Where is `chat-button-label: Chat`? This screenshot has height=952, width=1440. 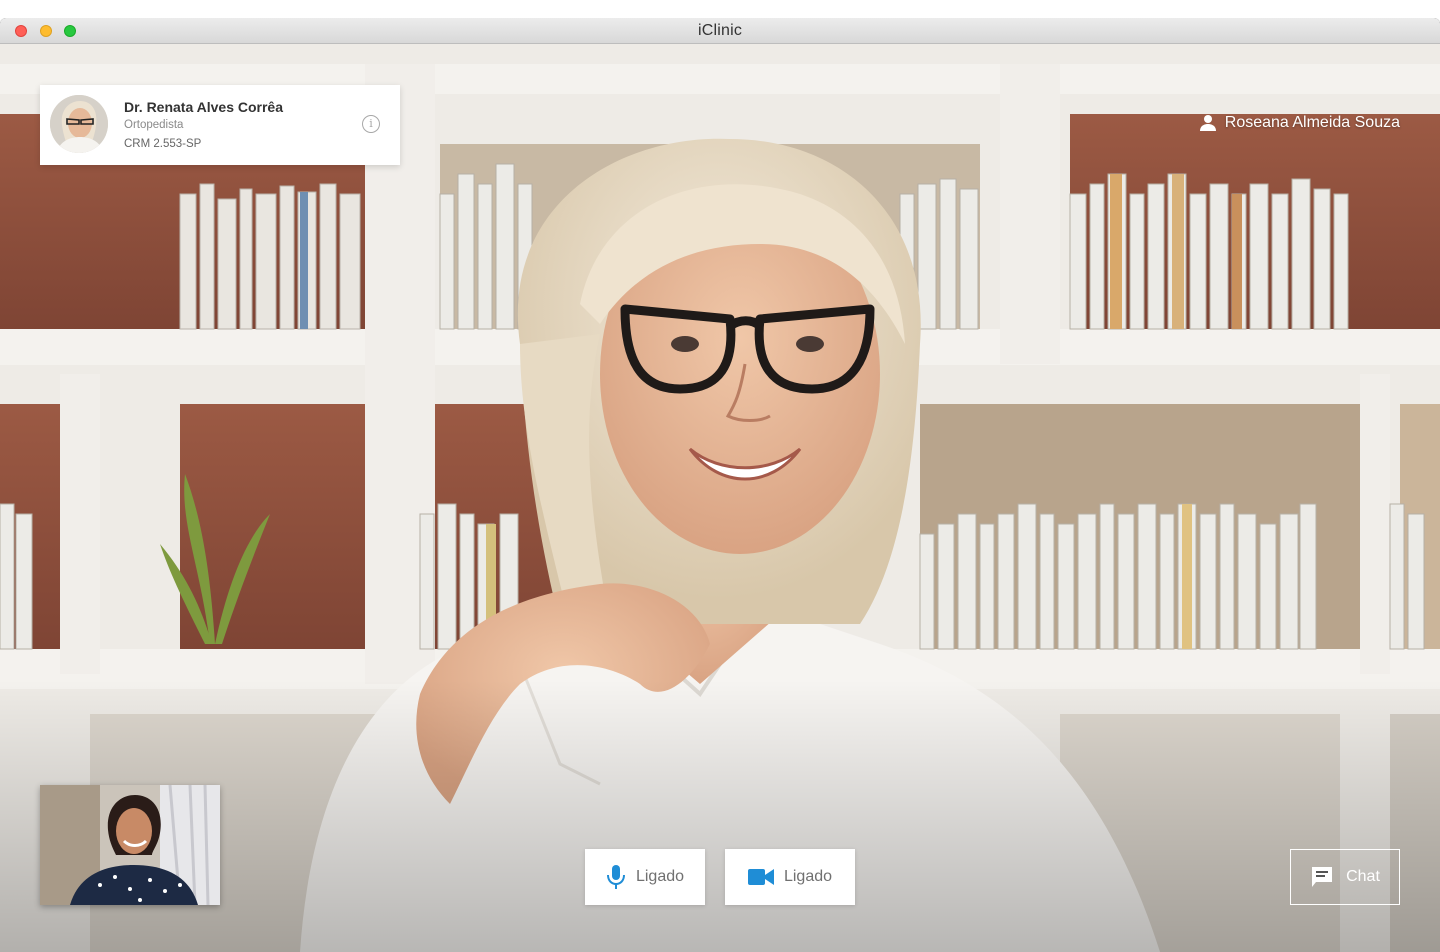
chat-button-label: Chat is located at coordinates (1363, 876).